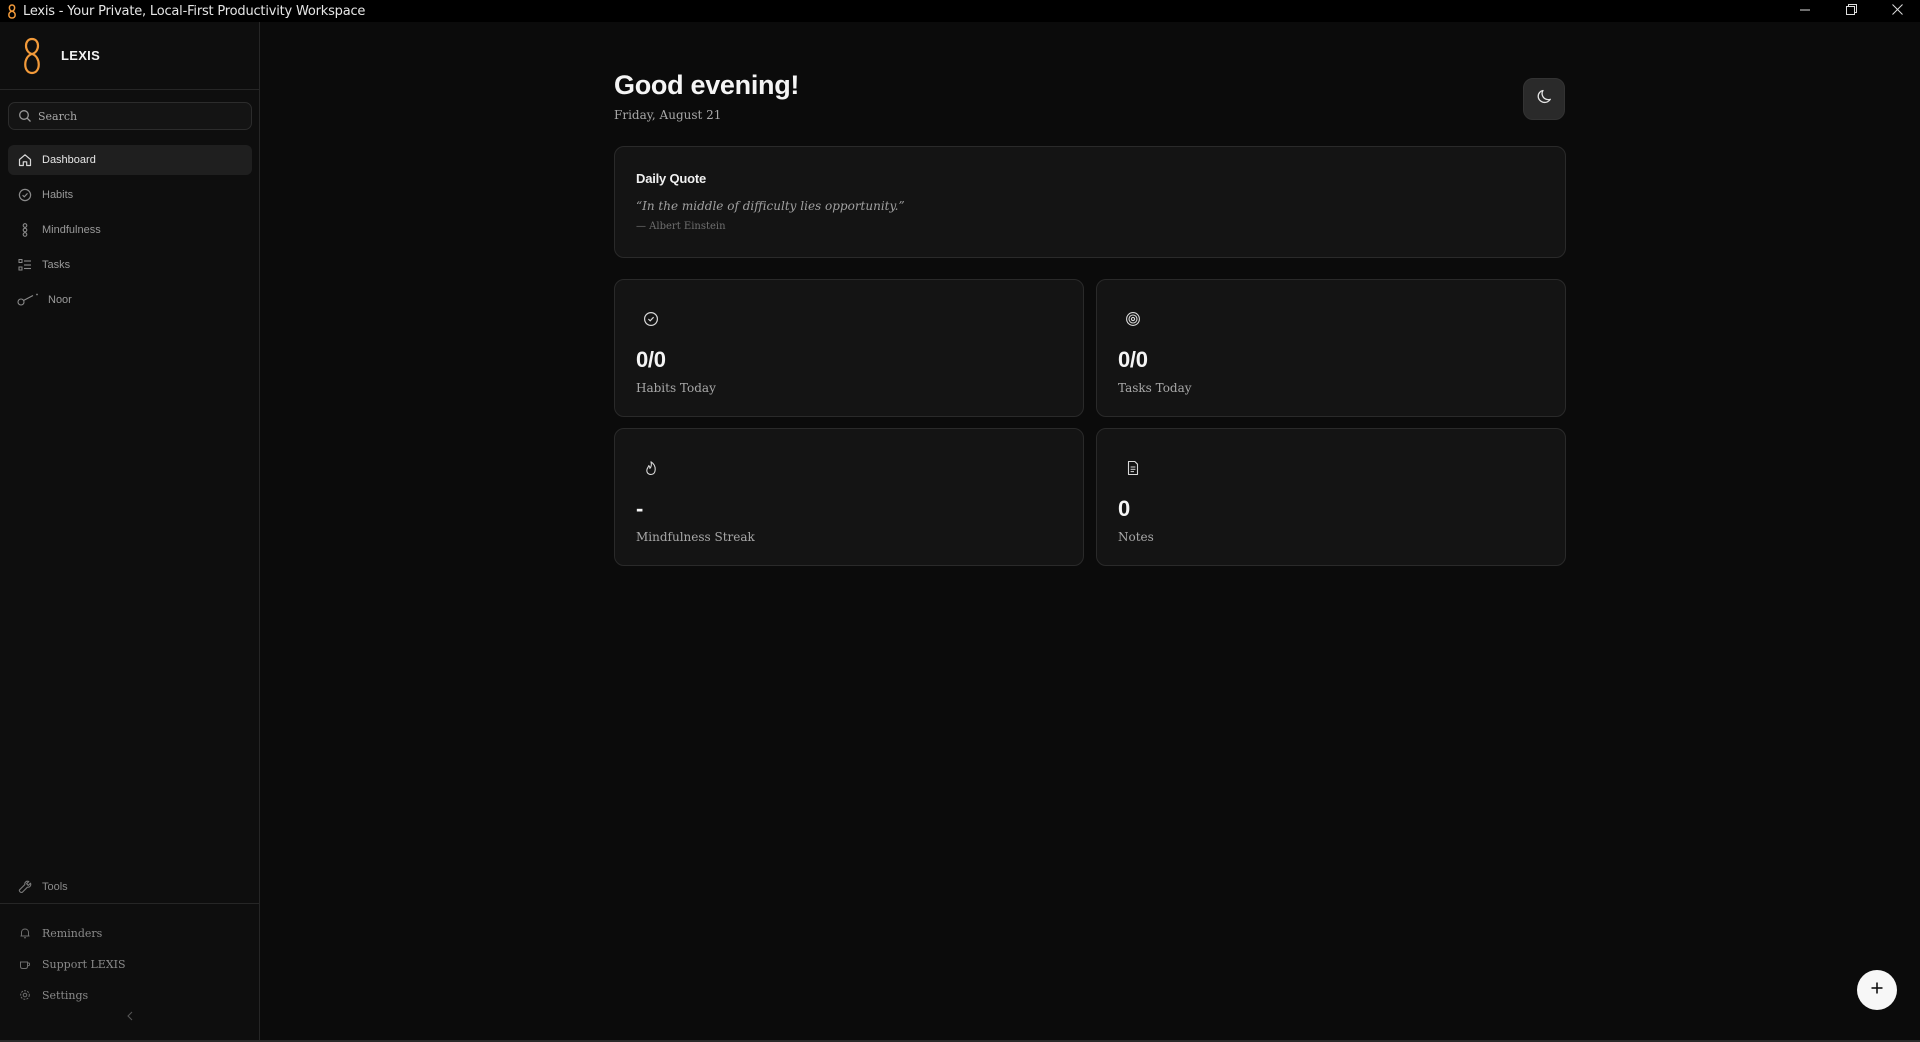 The image size is (1920, 1042). I want to click on bell-icon, so click(25, 933).